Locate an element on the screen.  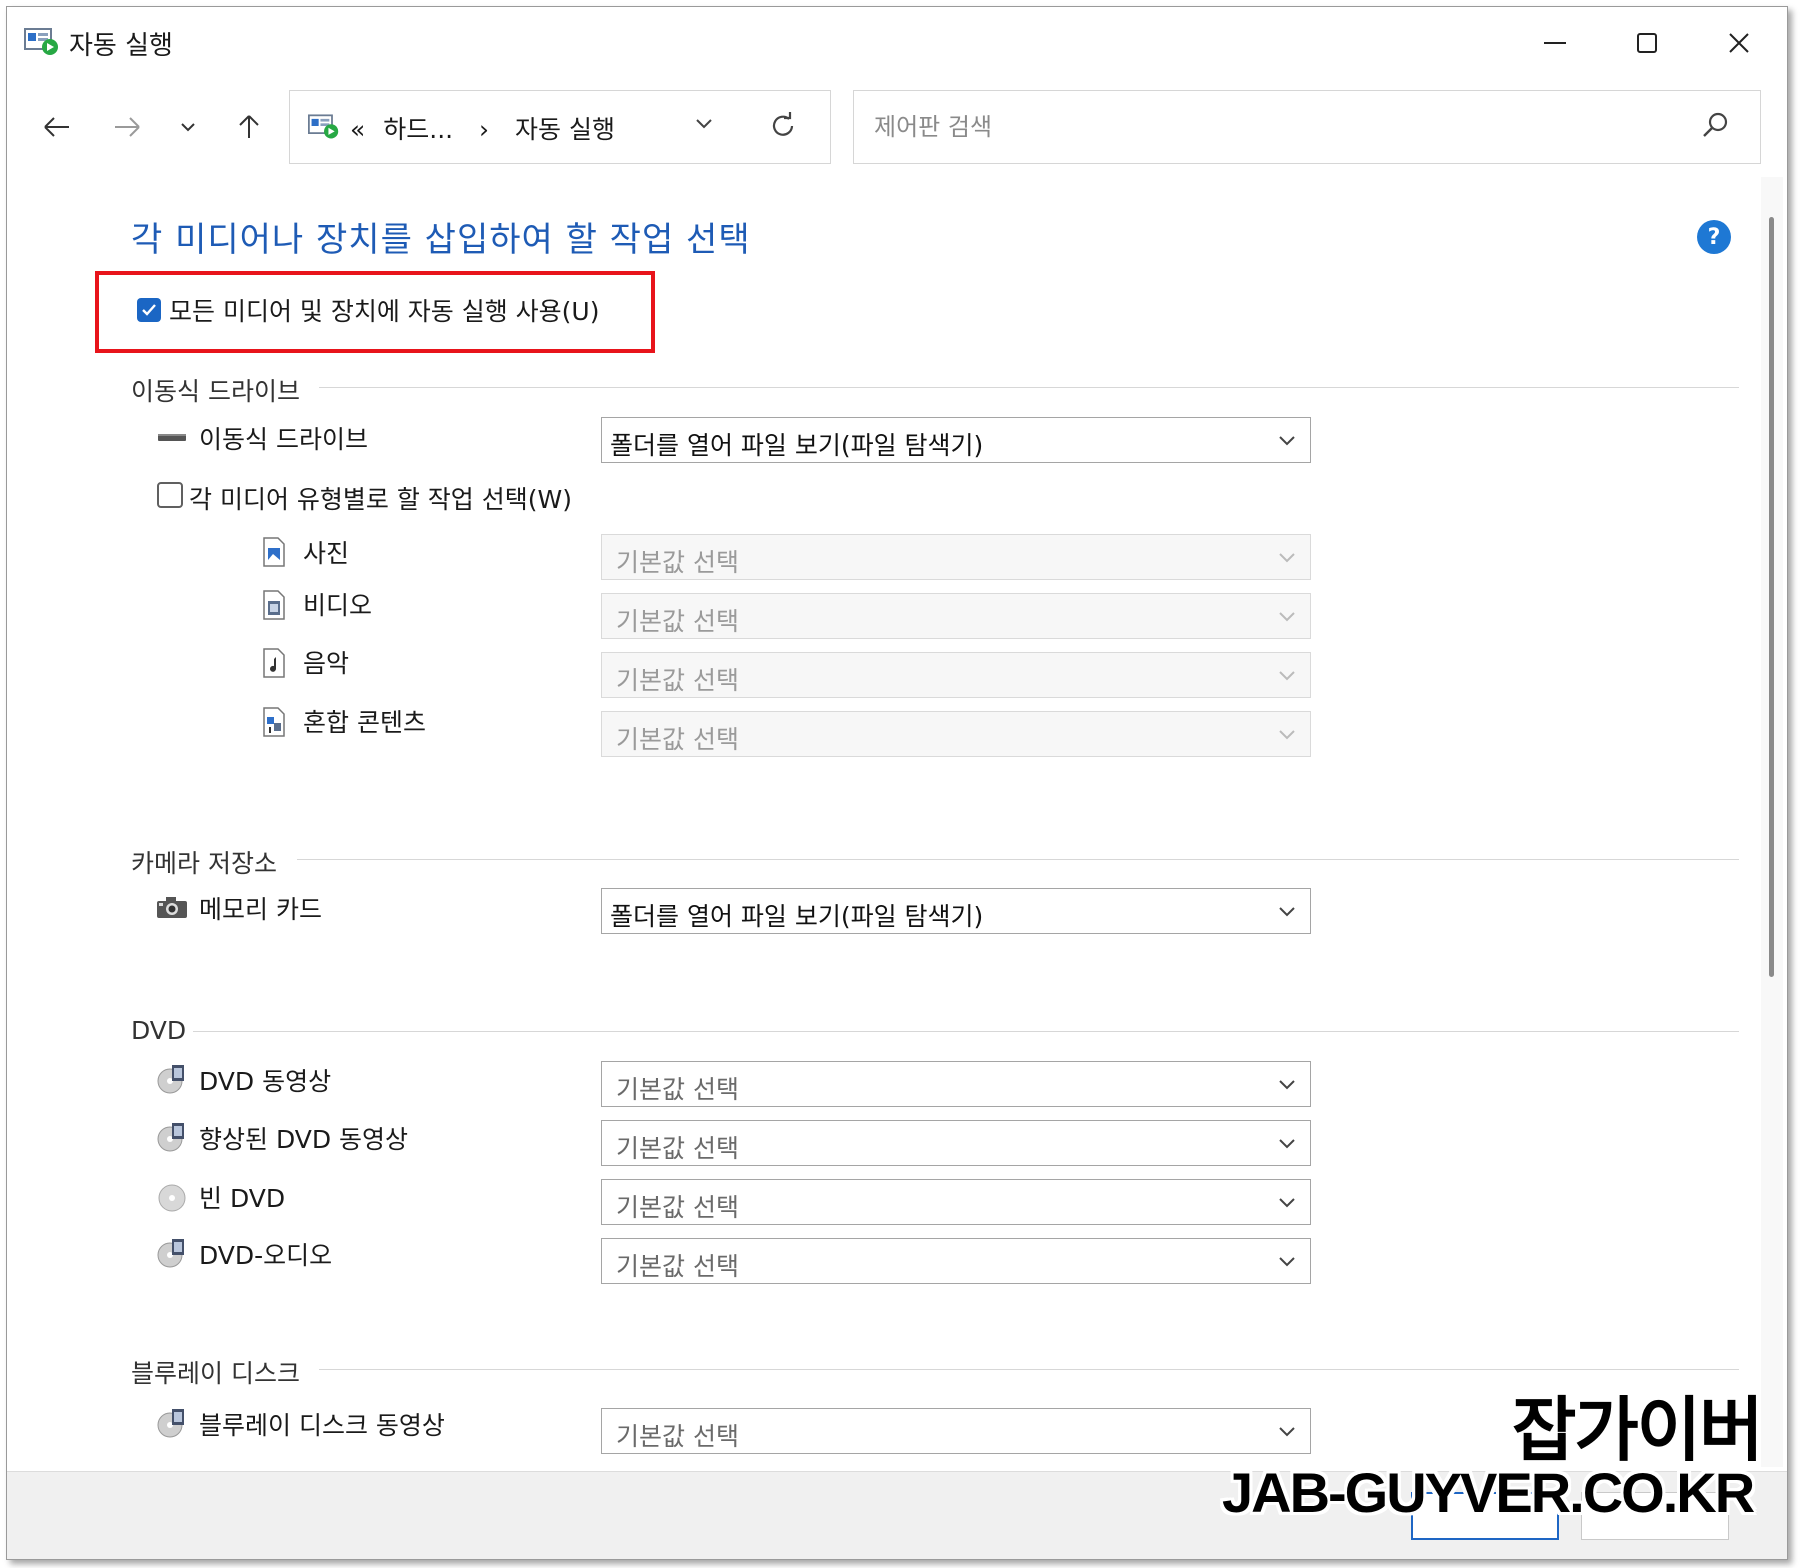
up-button is located at coordinates (249, 127).